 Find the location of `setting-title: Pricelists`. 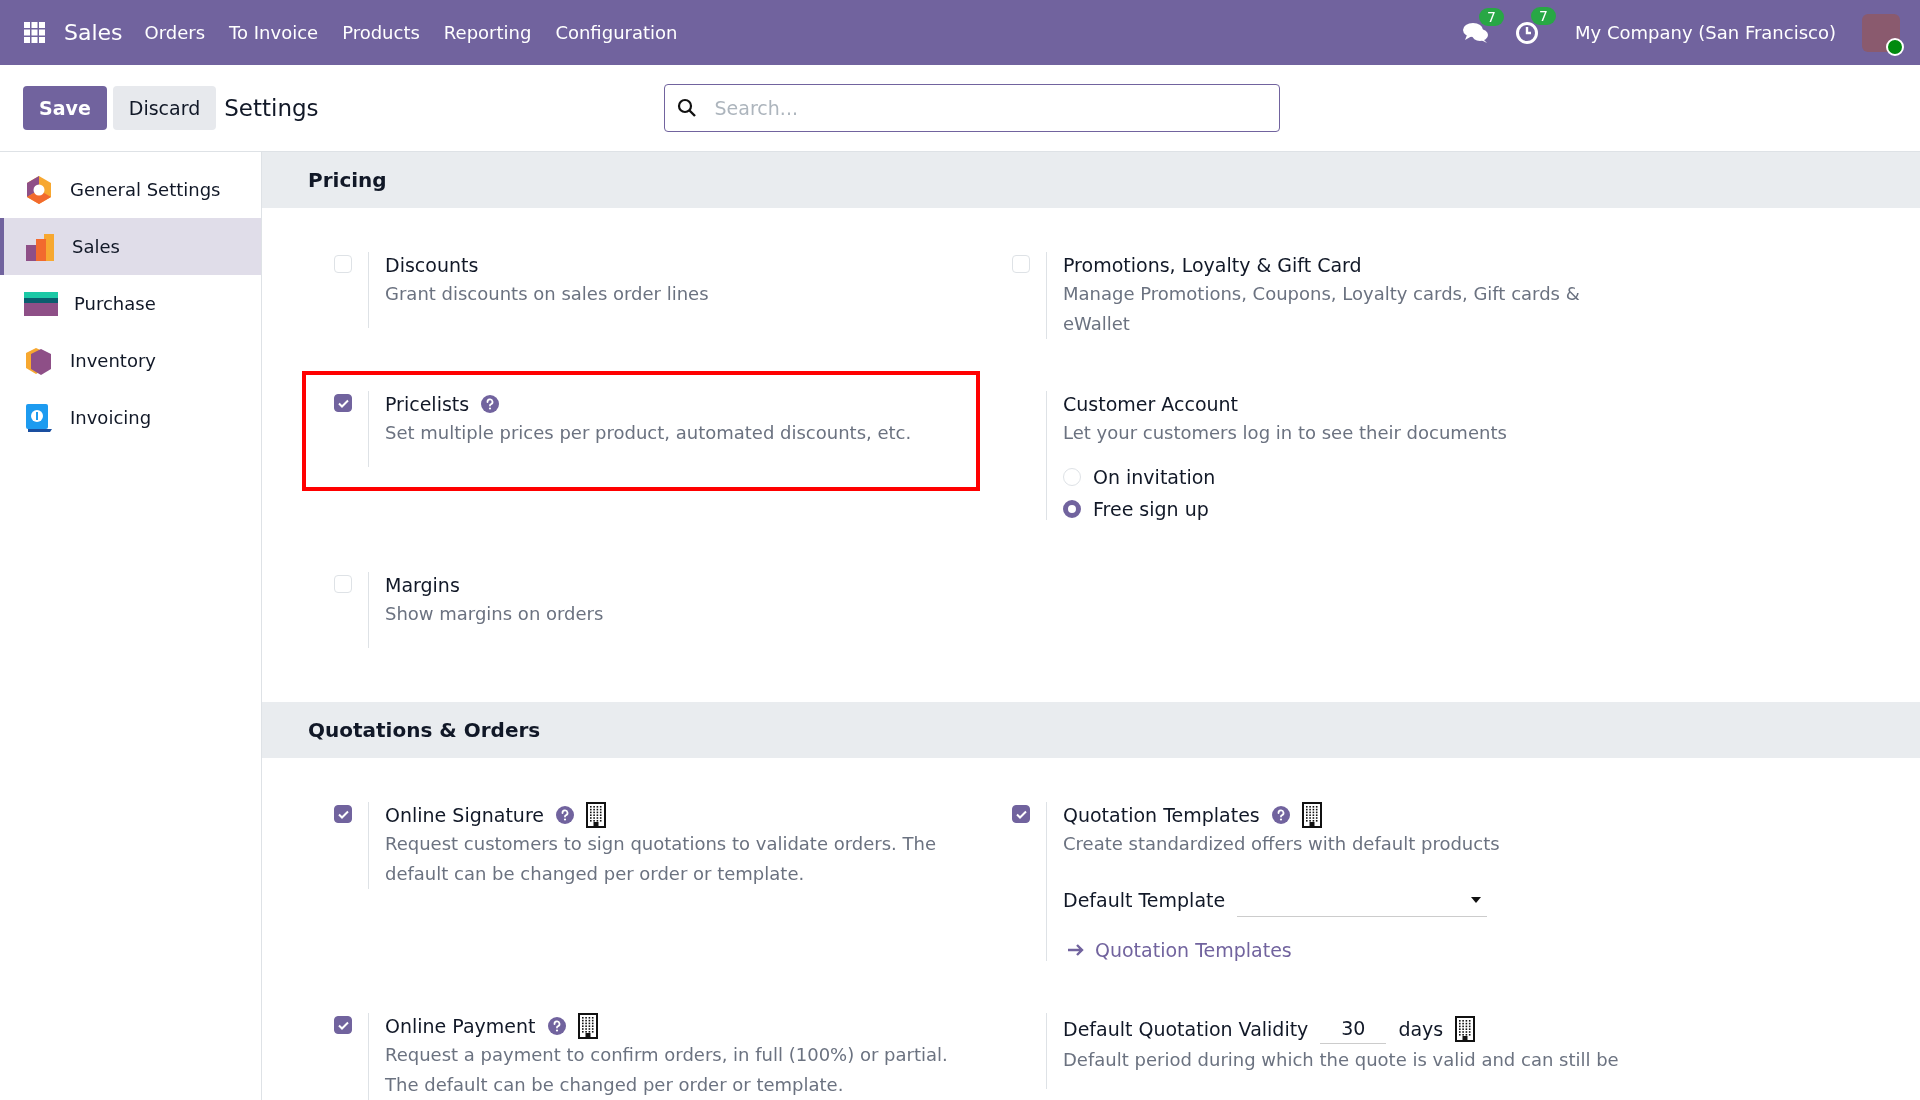

setting-title: Pricelists is located at coordinates (427, 404).